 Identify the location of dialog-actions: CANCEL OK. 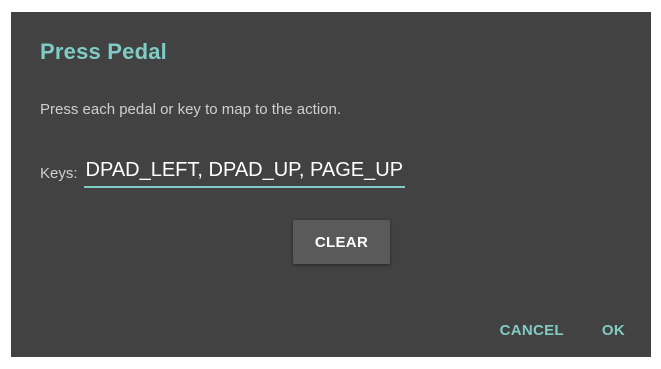
(562, 330).